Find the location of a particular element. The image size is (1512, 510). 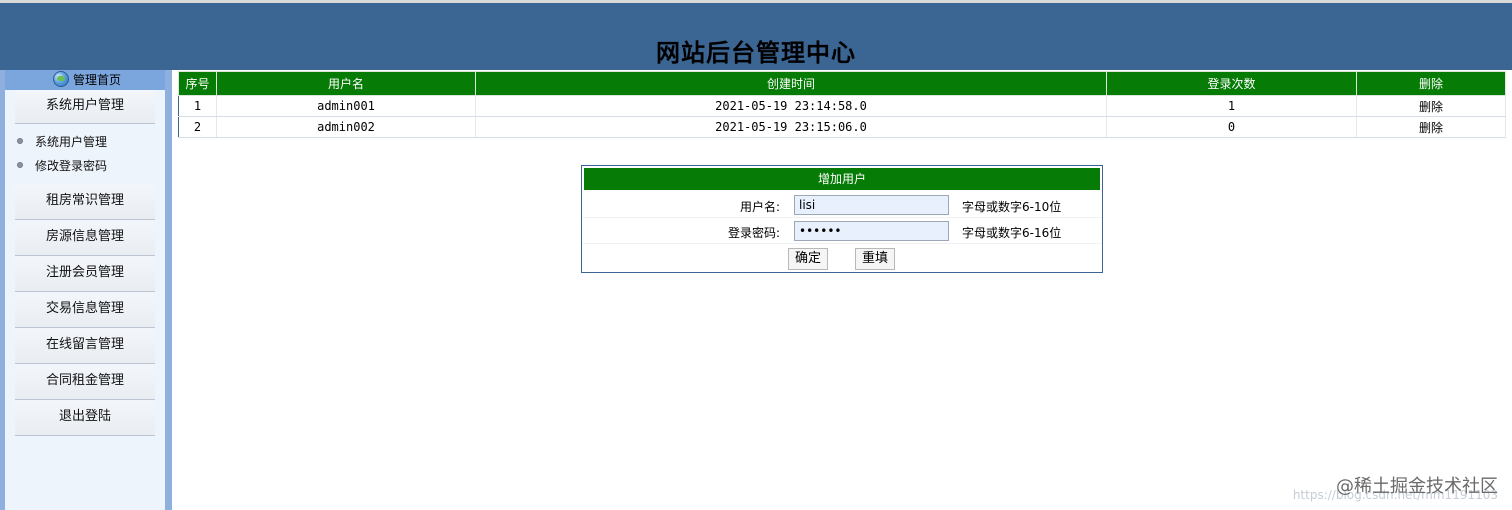

password-row: 登录密码: •••••• 字母或数字6-16位 is located at coordinates (842, 231).